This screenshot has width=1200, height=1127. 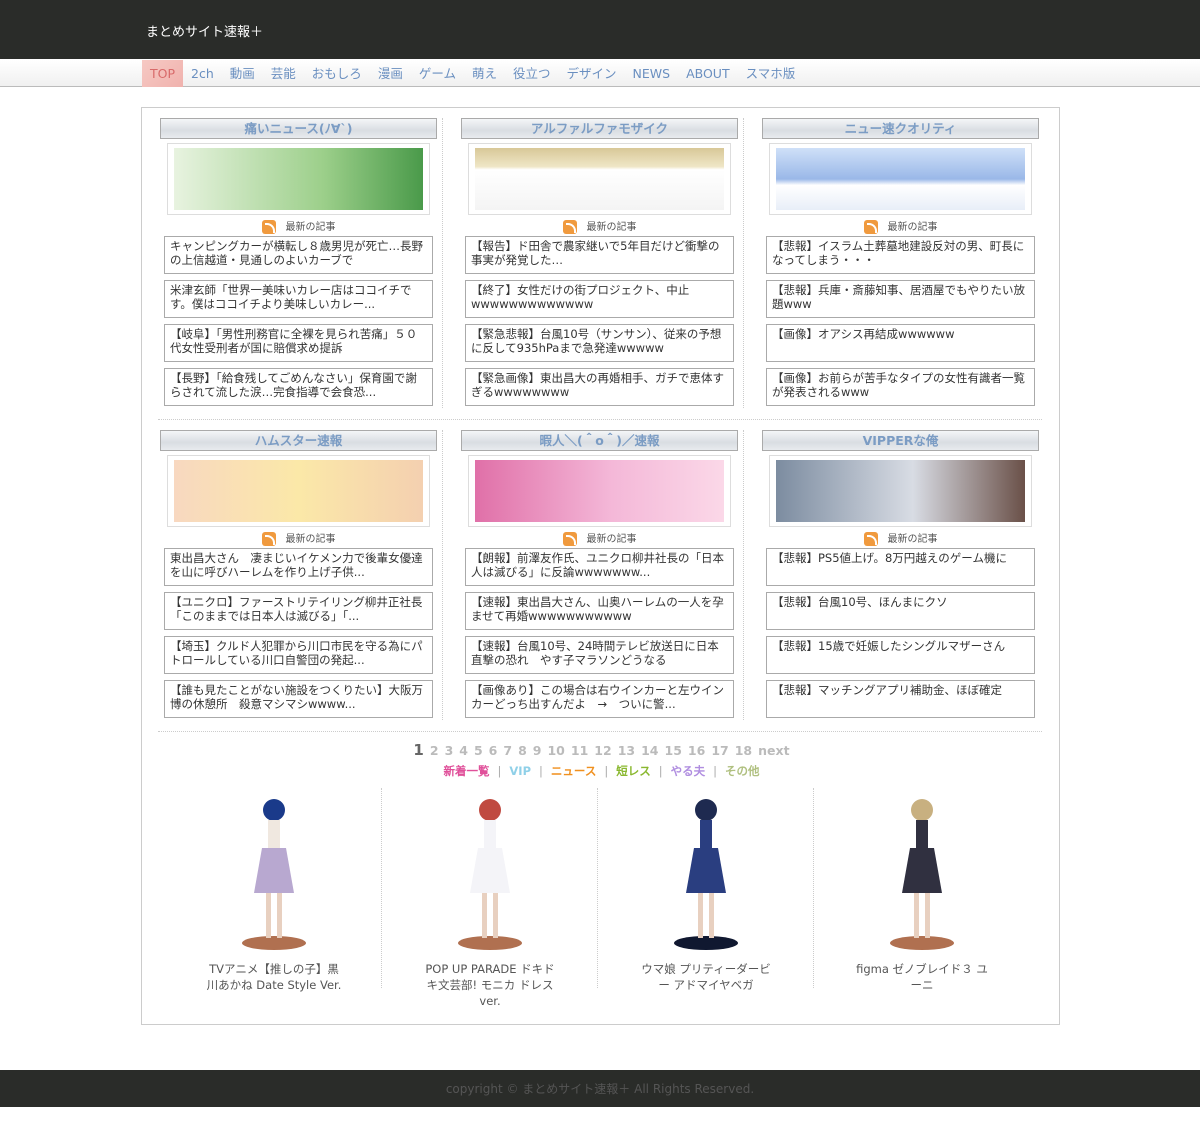 I want to click on page-link: 12, so click(x=602, y=750).